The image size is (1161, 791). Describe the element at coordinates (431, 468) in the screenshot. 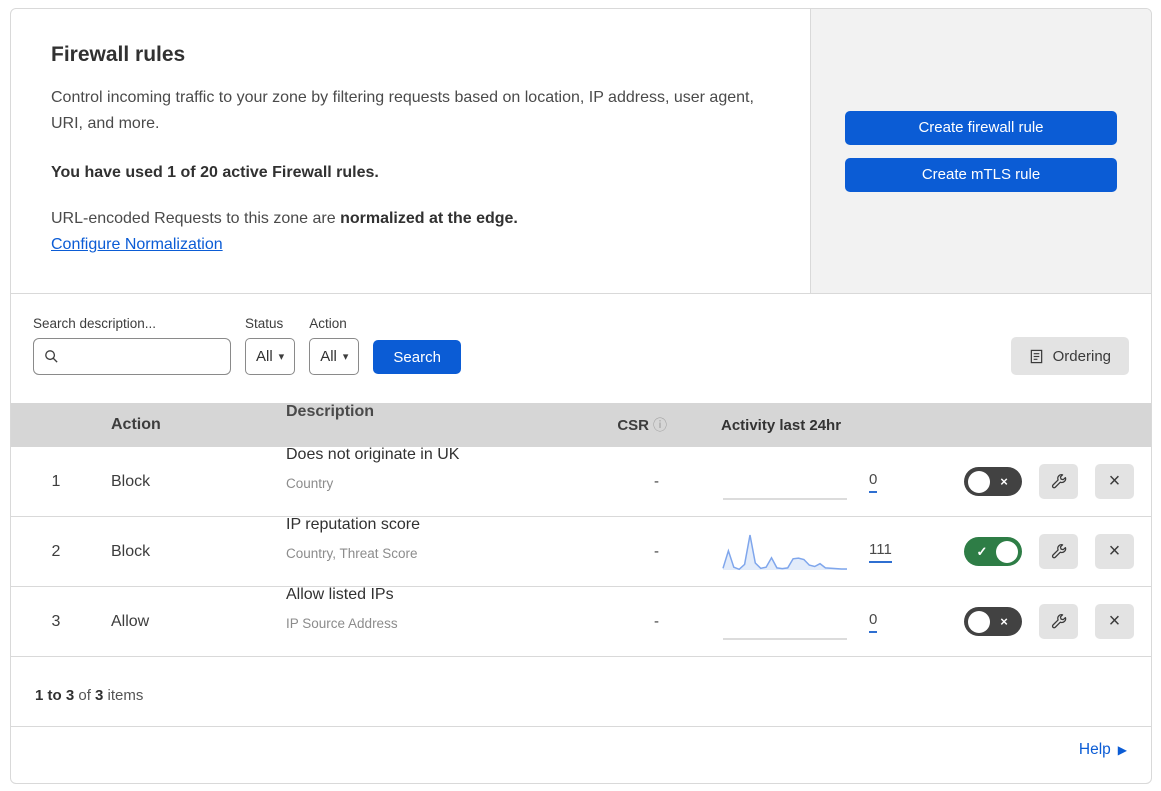

I see `rule-description: Does not originate in UK Country` at that location.